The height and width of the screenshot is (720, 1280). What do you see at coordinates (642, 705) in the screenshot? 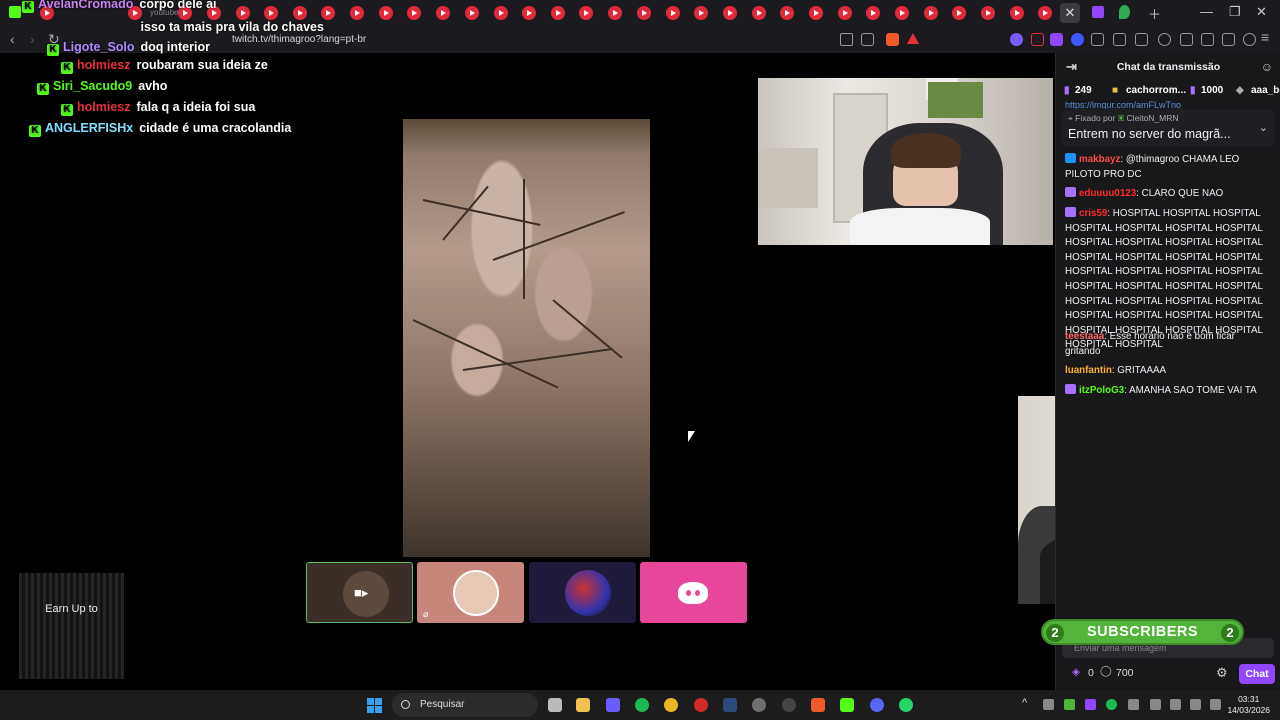
I see `spotify-icon` at bounding box center [642, 705].